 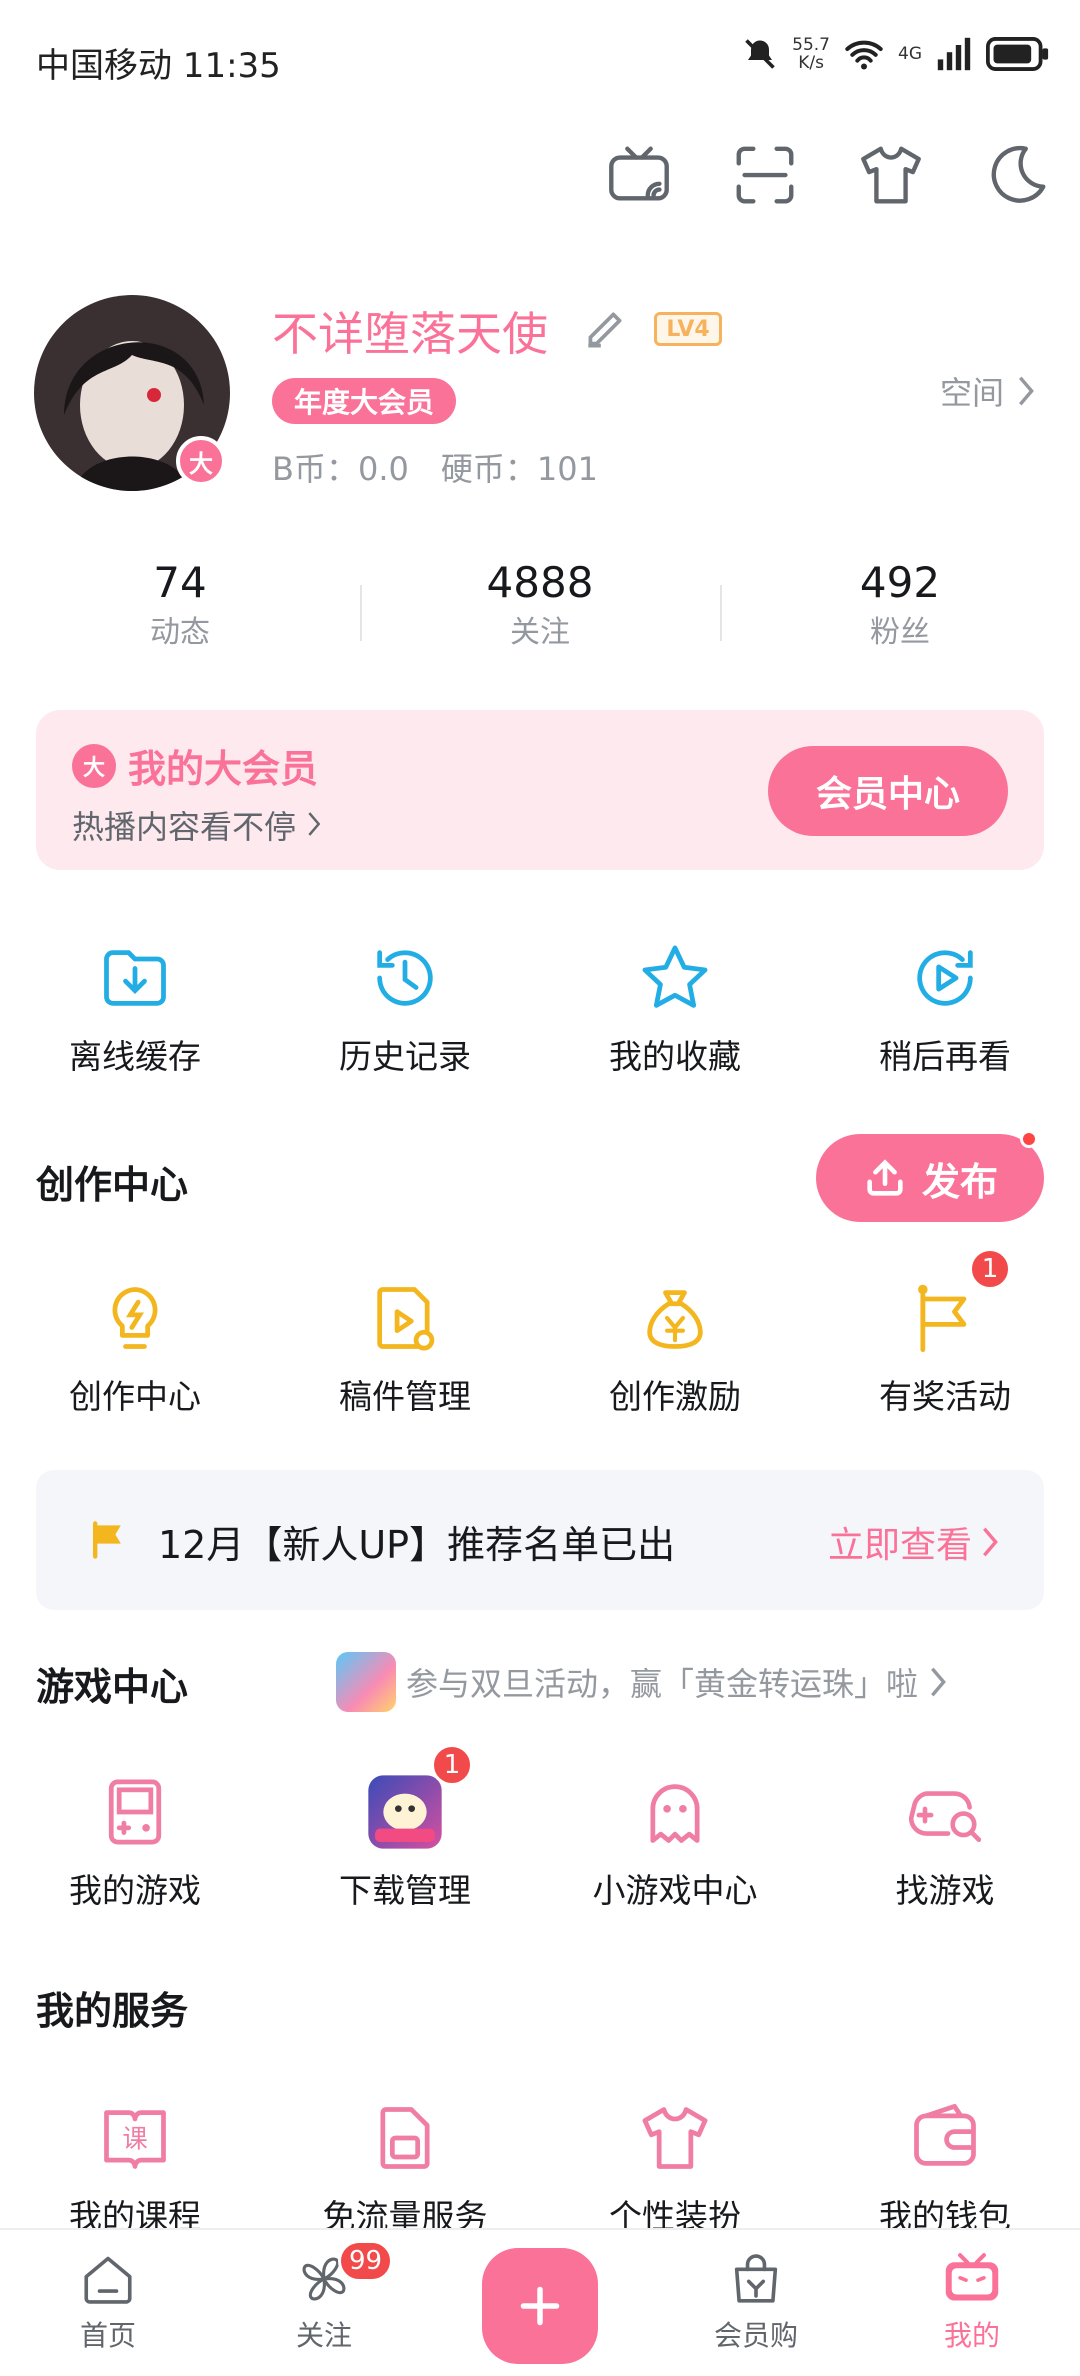 I want to click on promo-thumbnail, so click(x=366, y=1682).